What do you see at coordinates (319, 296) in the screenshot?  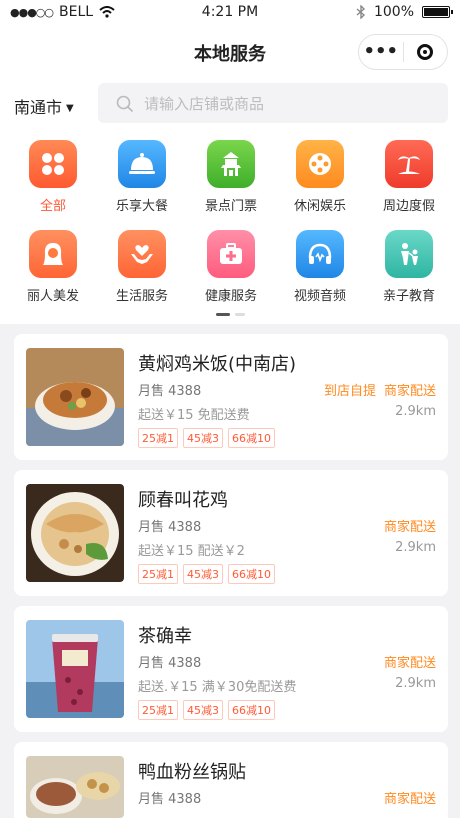 I see `category-label: 视频音频` at bounding box center [319, 296].